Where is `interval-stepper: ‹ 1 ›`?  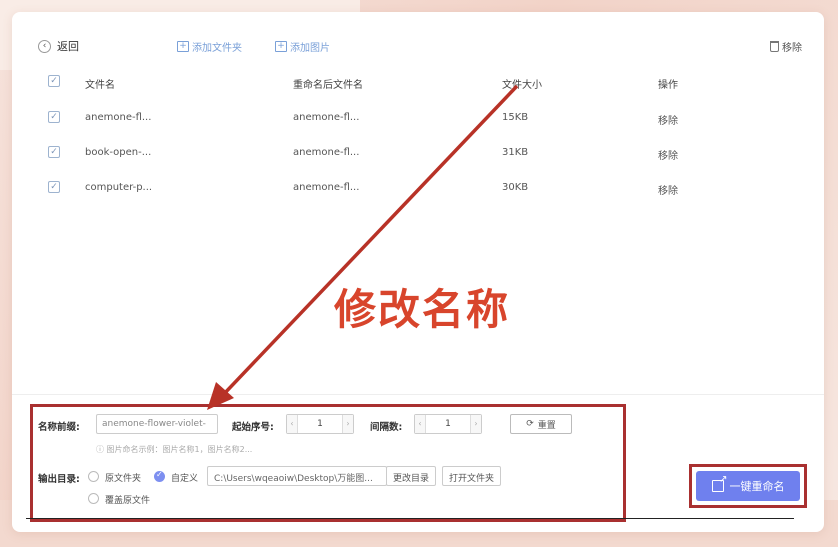
interval-stepper: ‹ 1 › is located at coordinates (448, 424).